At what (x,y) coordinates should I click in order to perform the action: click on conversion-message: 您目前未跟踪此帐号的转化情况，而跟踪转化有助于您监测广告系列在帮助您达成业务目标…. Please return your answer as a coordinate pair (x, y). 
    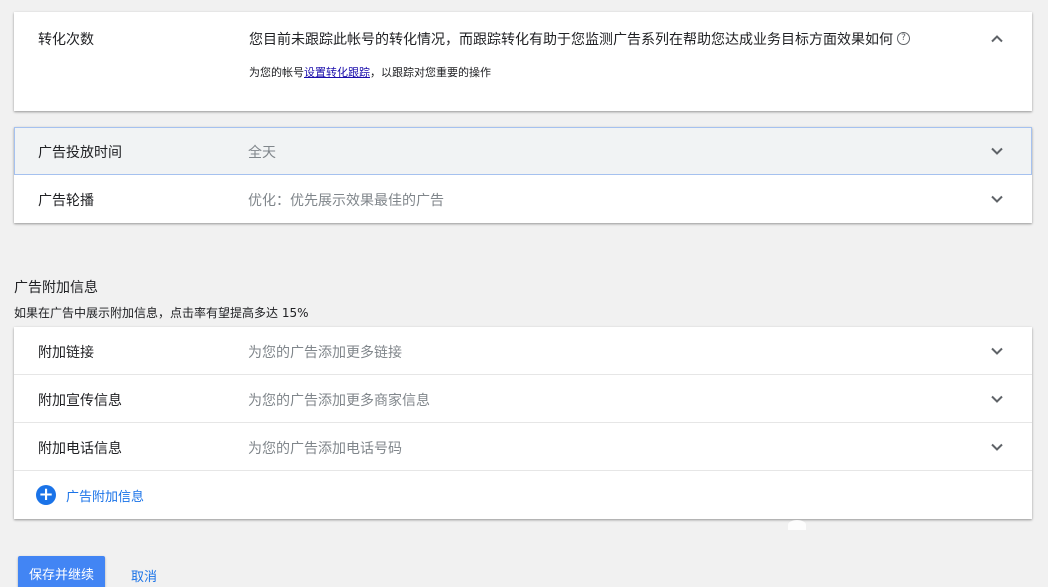
    Looking at the image, I should click on (579, 39).